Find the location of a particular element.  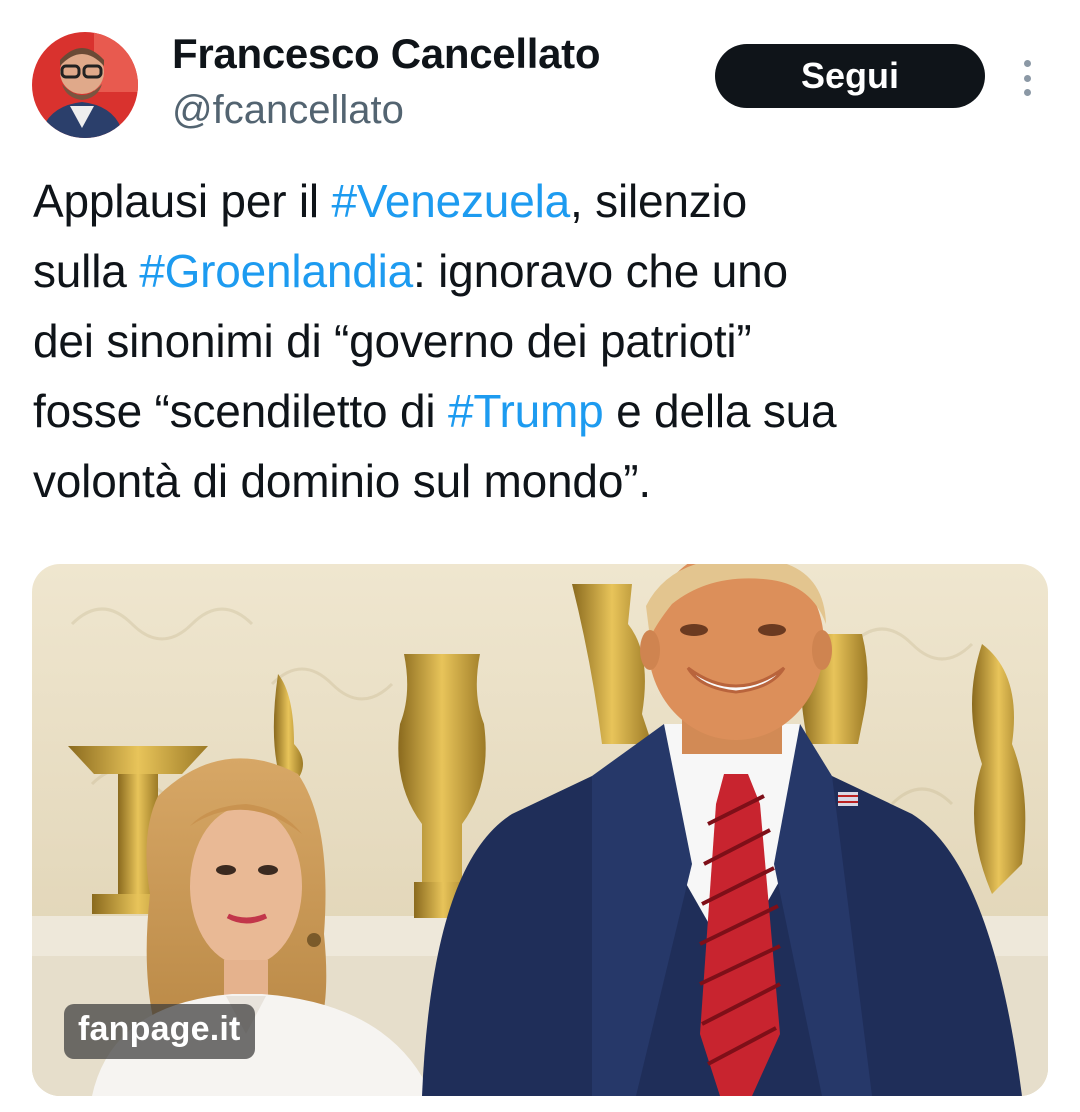

tweet-text-line: sulla #Groenlandia: ignoravo che uno is located at coordinates (543, 271).